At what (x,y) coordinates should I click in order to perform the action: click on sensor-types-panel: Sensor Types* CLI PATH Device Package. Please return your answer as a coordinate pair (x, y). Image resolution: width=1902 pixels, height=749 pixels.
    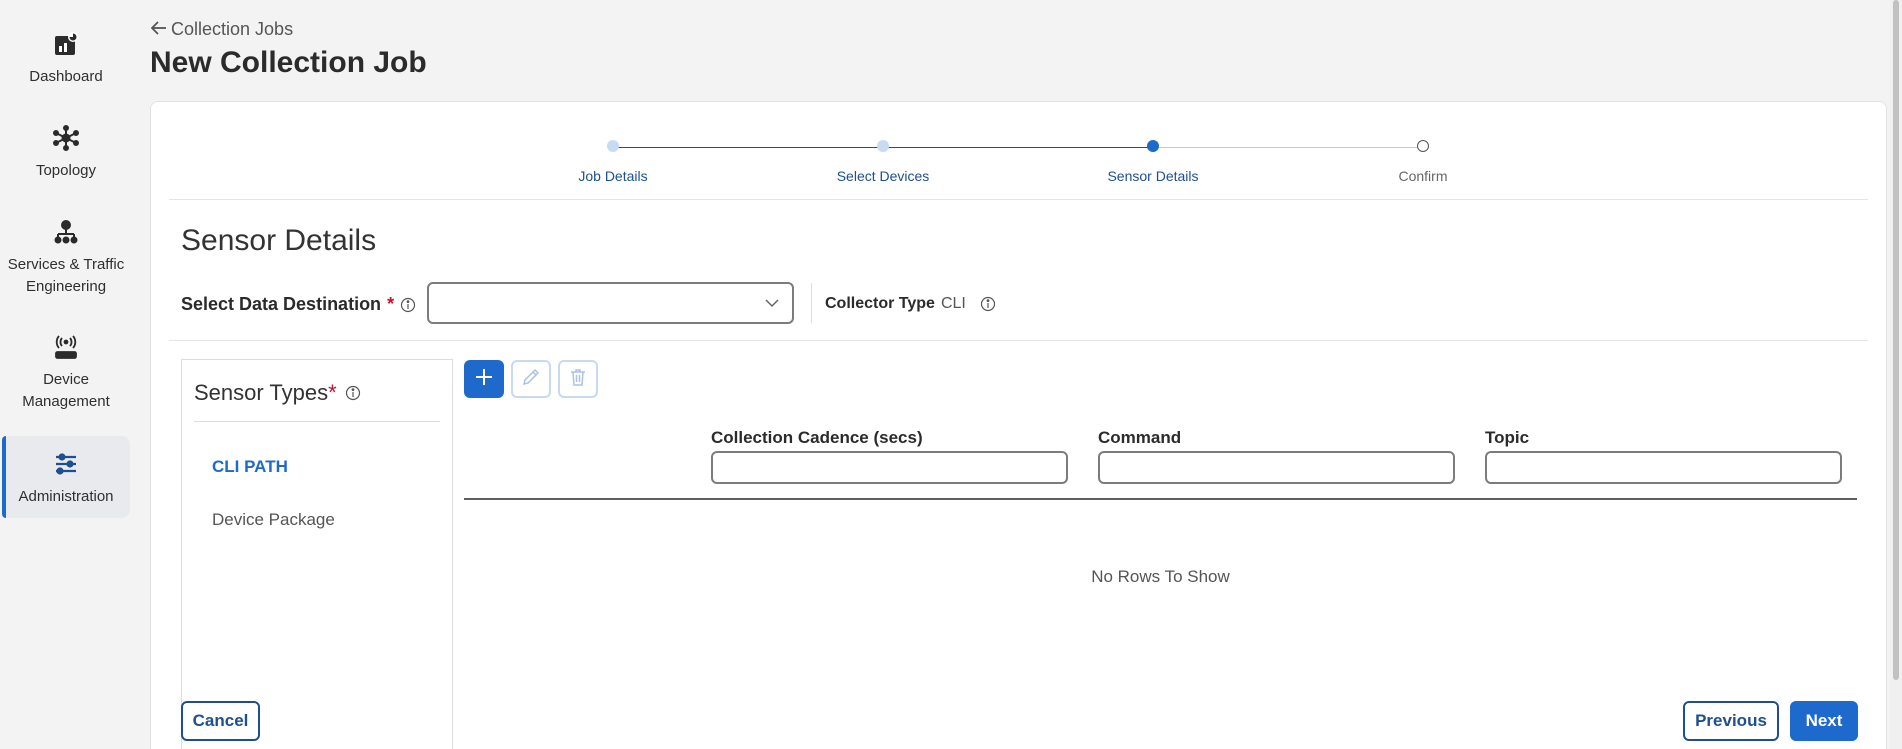
    Looking at the image, I should click on (317, 554).